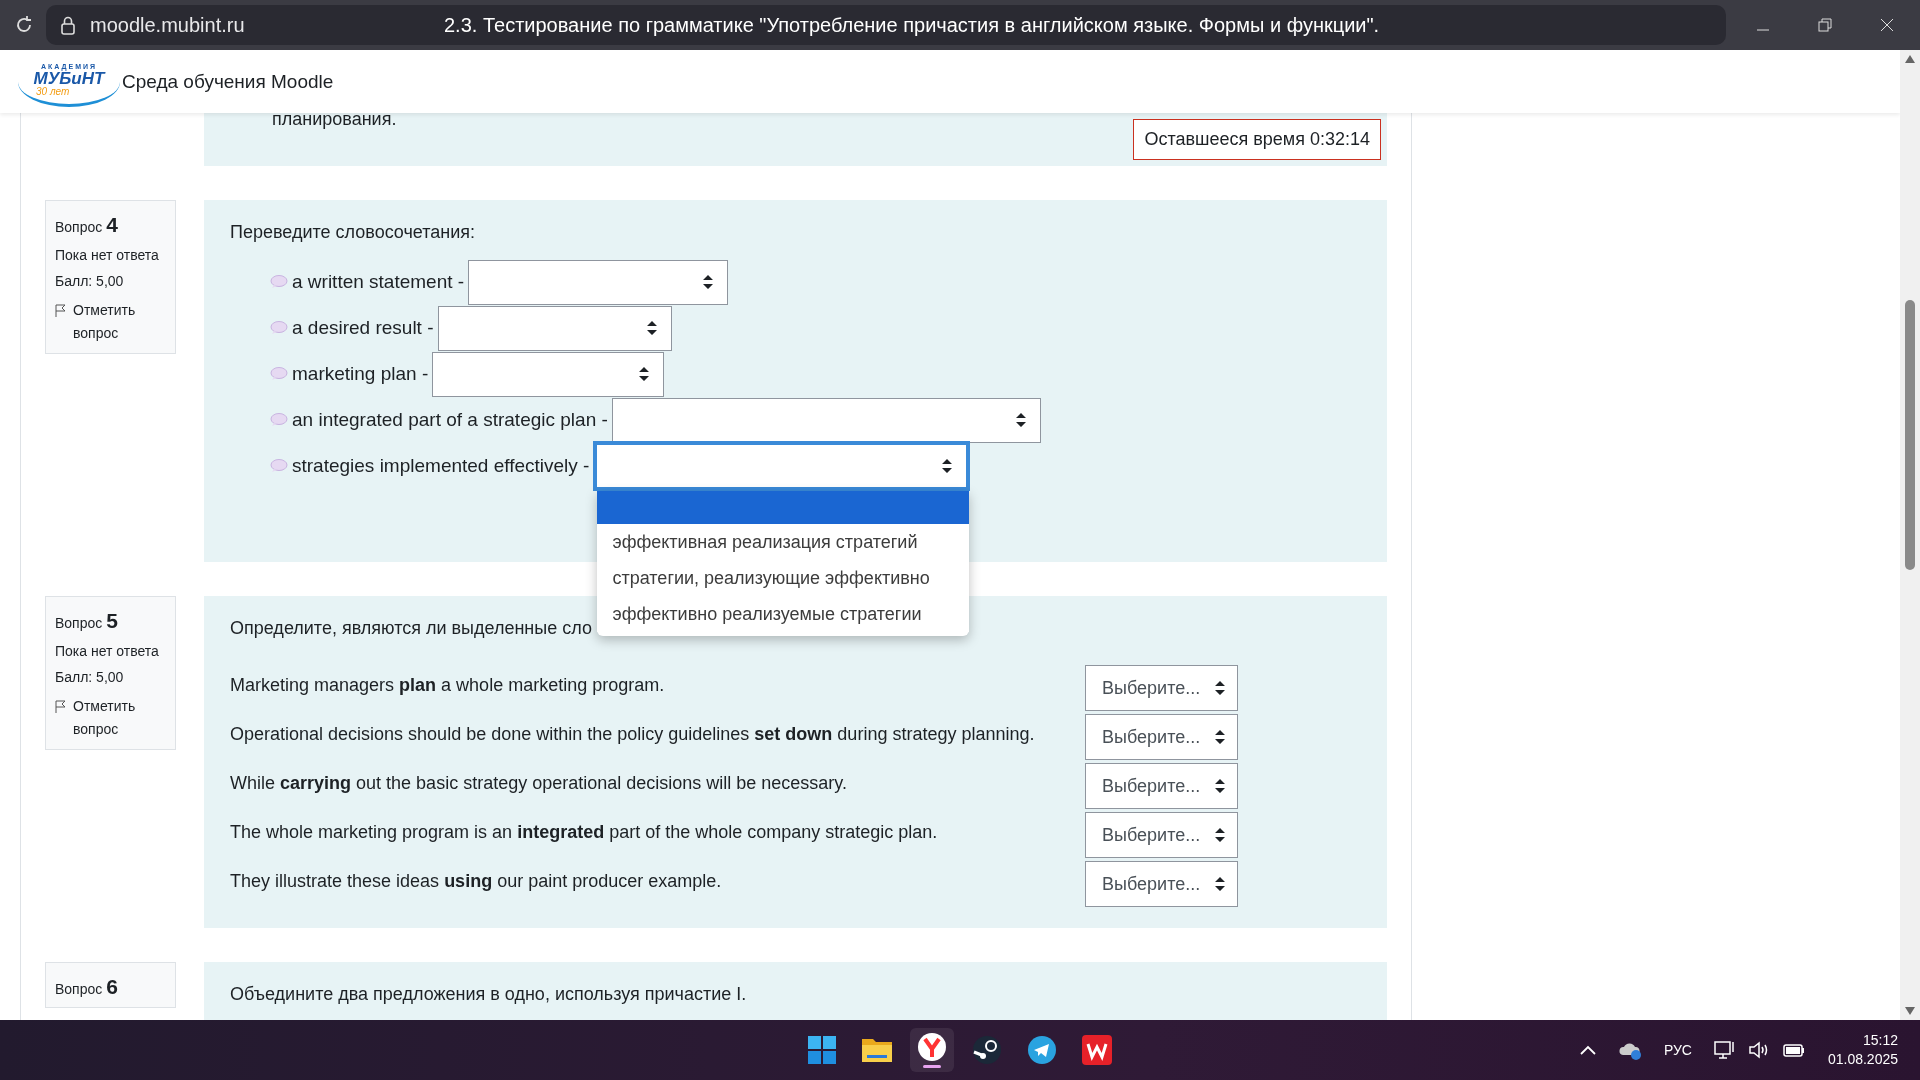 This screenshot has width=1920, height=1080. I want to click on steam-icon, so click(987, 1050).